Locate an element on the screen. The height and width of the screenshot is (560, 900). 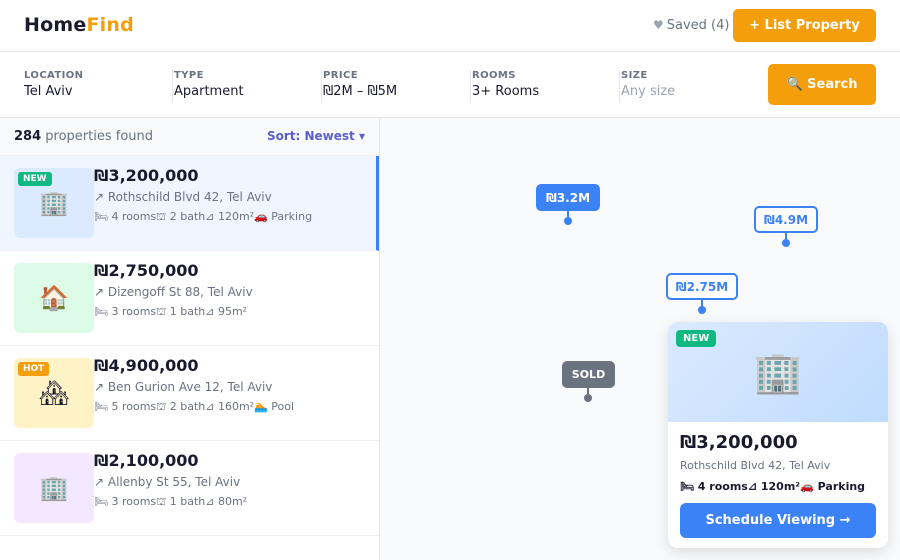
map-pin: ₪2.75M is located at coordinates (702, 293).